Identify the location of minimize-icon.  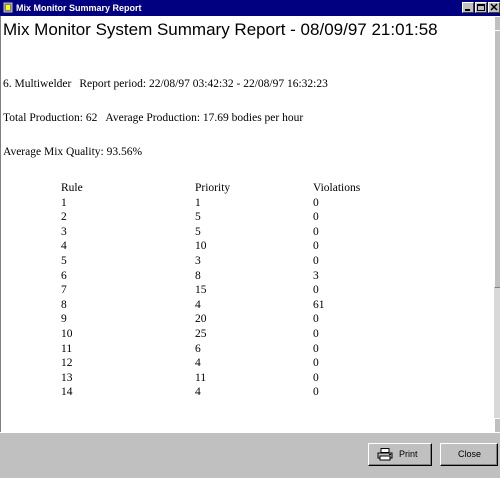
(467, 10).